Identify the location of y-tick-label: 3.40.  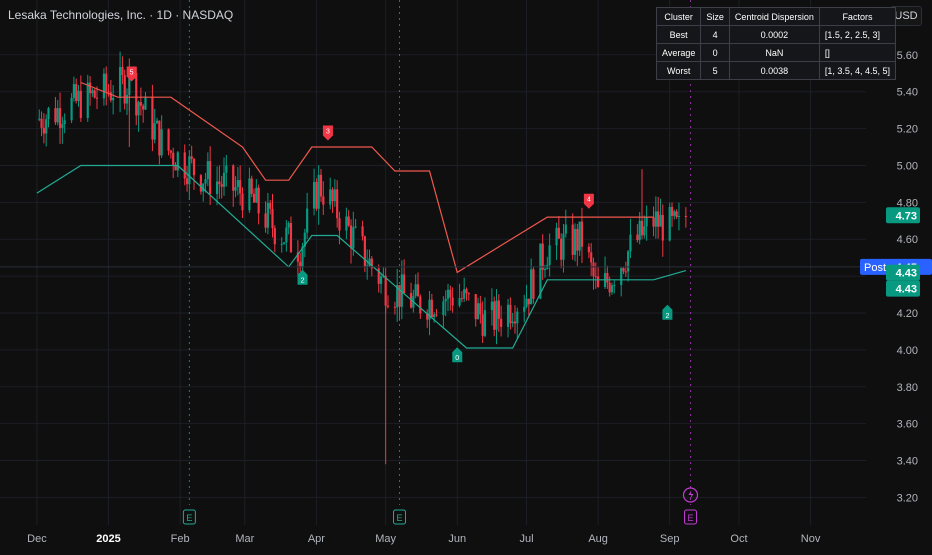
(907, 462).